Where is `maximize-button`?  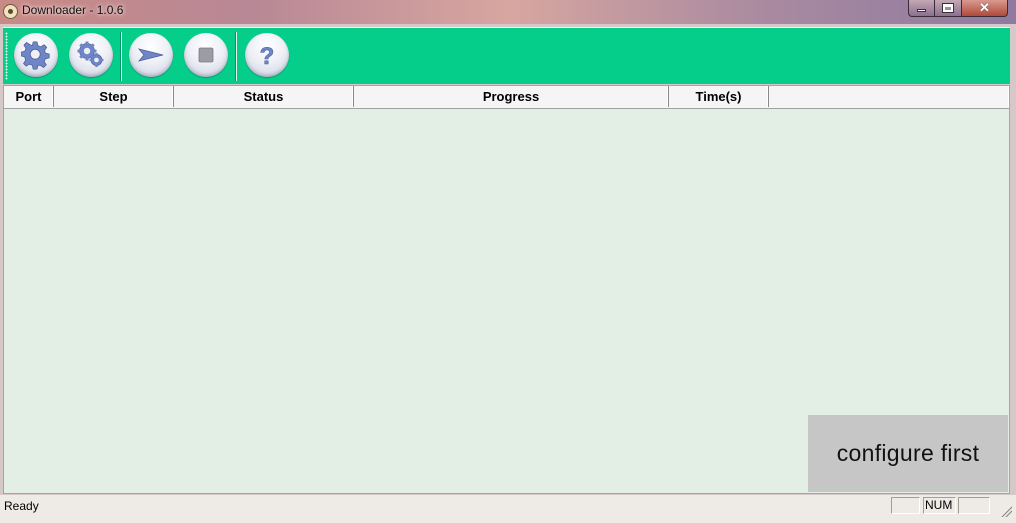
maximize-button is located at coordinates (948, 8).